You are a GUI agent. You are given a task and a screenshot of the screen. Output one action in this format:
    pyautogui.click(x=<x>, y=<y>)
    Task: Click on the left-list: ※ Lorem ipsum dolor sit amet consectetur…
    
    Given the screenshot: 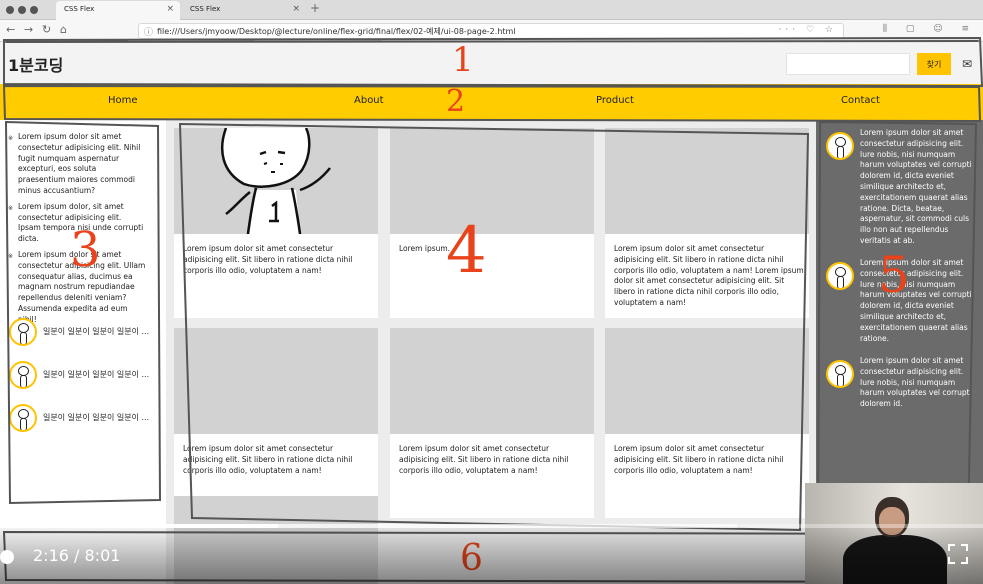 What is the action you would take?
    pyautogui.click(x=76, y=231)
    